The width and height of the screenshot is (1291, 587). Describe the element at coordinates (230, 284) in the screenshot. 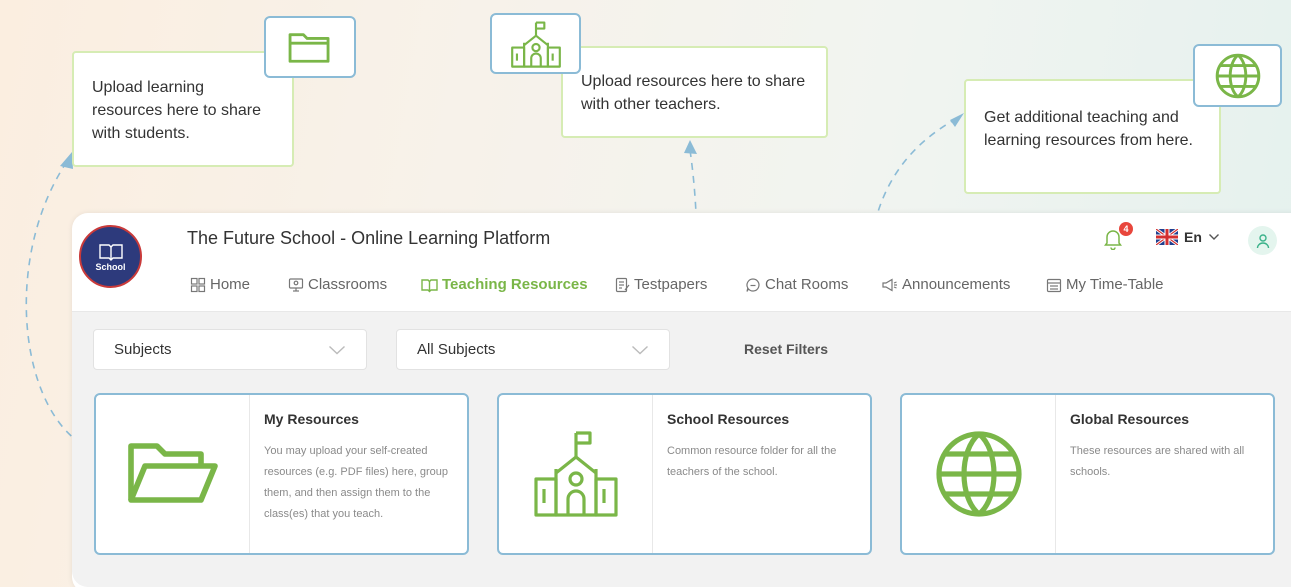

I see `nav-home-label: Home` at that location.